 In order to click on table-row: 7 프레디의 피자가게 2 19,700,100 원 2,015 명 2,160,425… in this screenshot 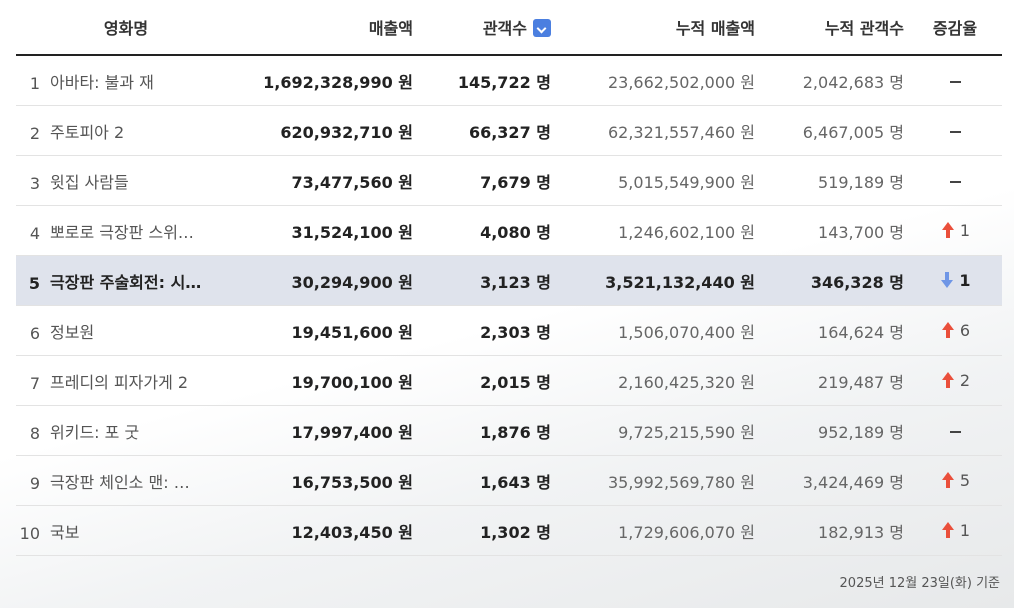, I will do `click(509, 380)`.